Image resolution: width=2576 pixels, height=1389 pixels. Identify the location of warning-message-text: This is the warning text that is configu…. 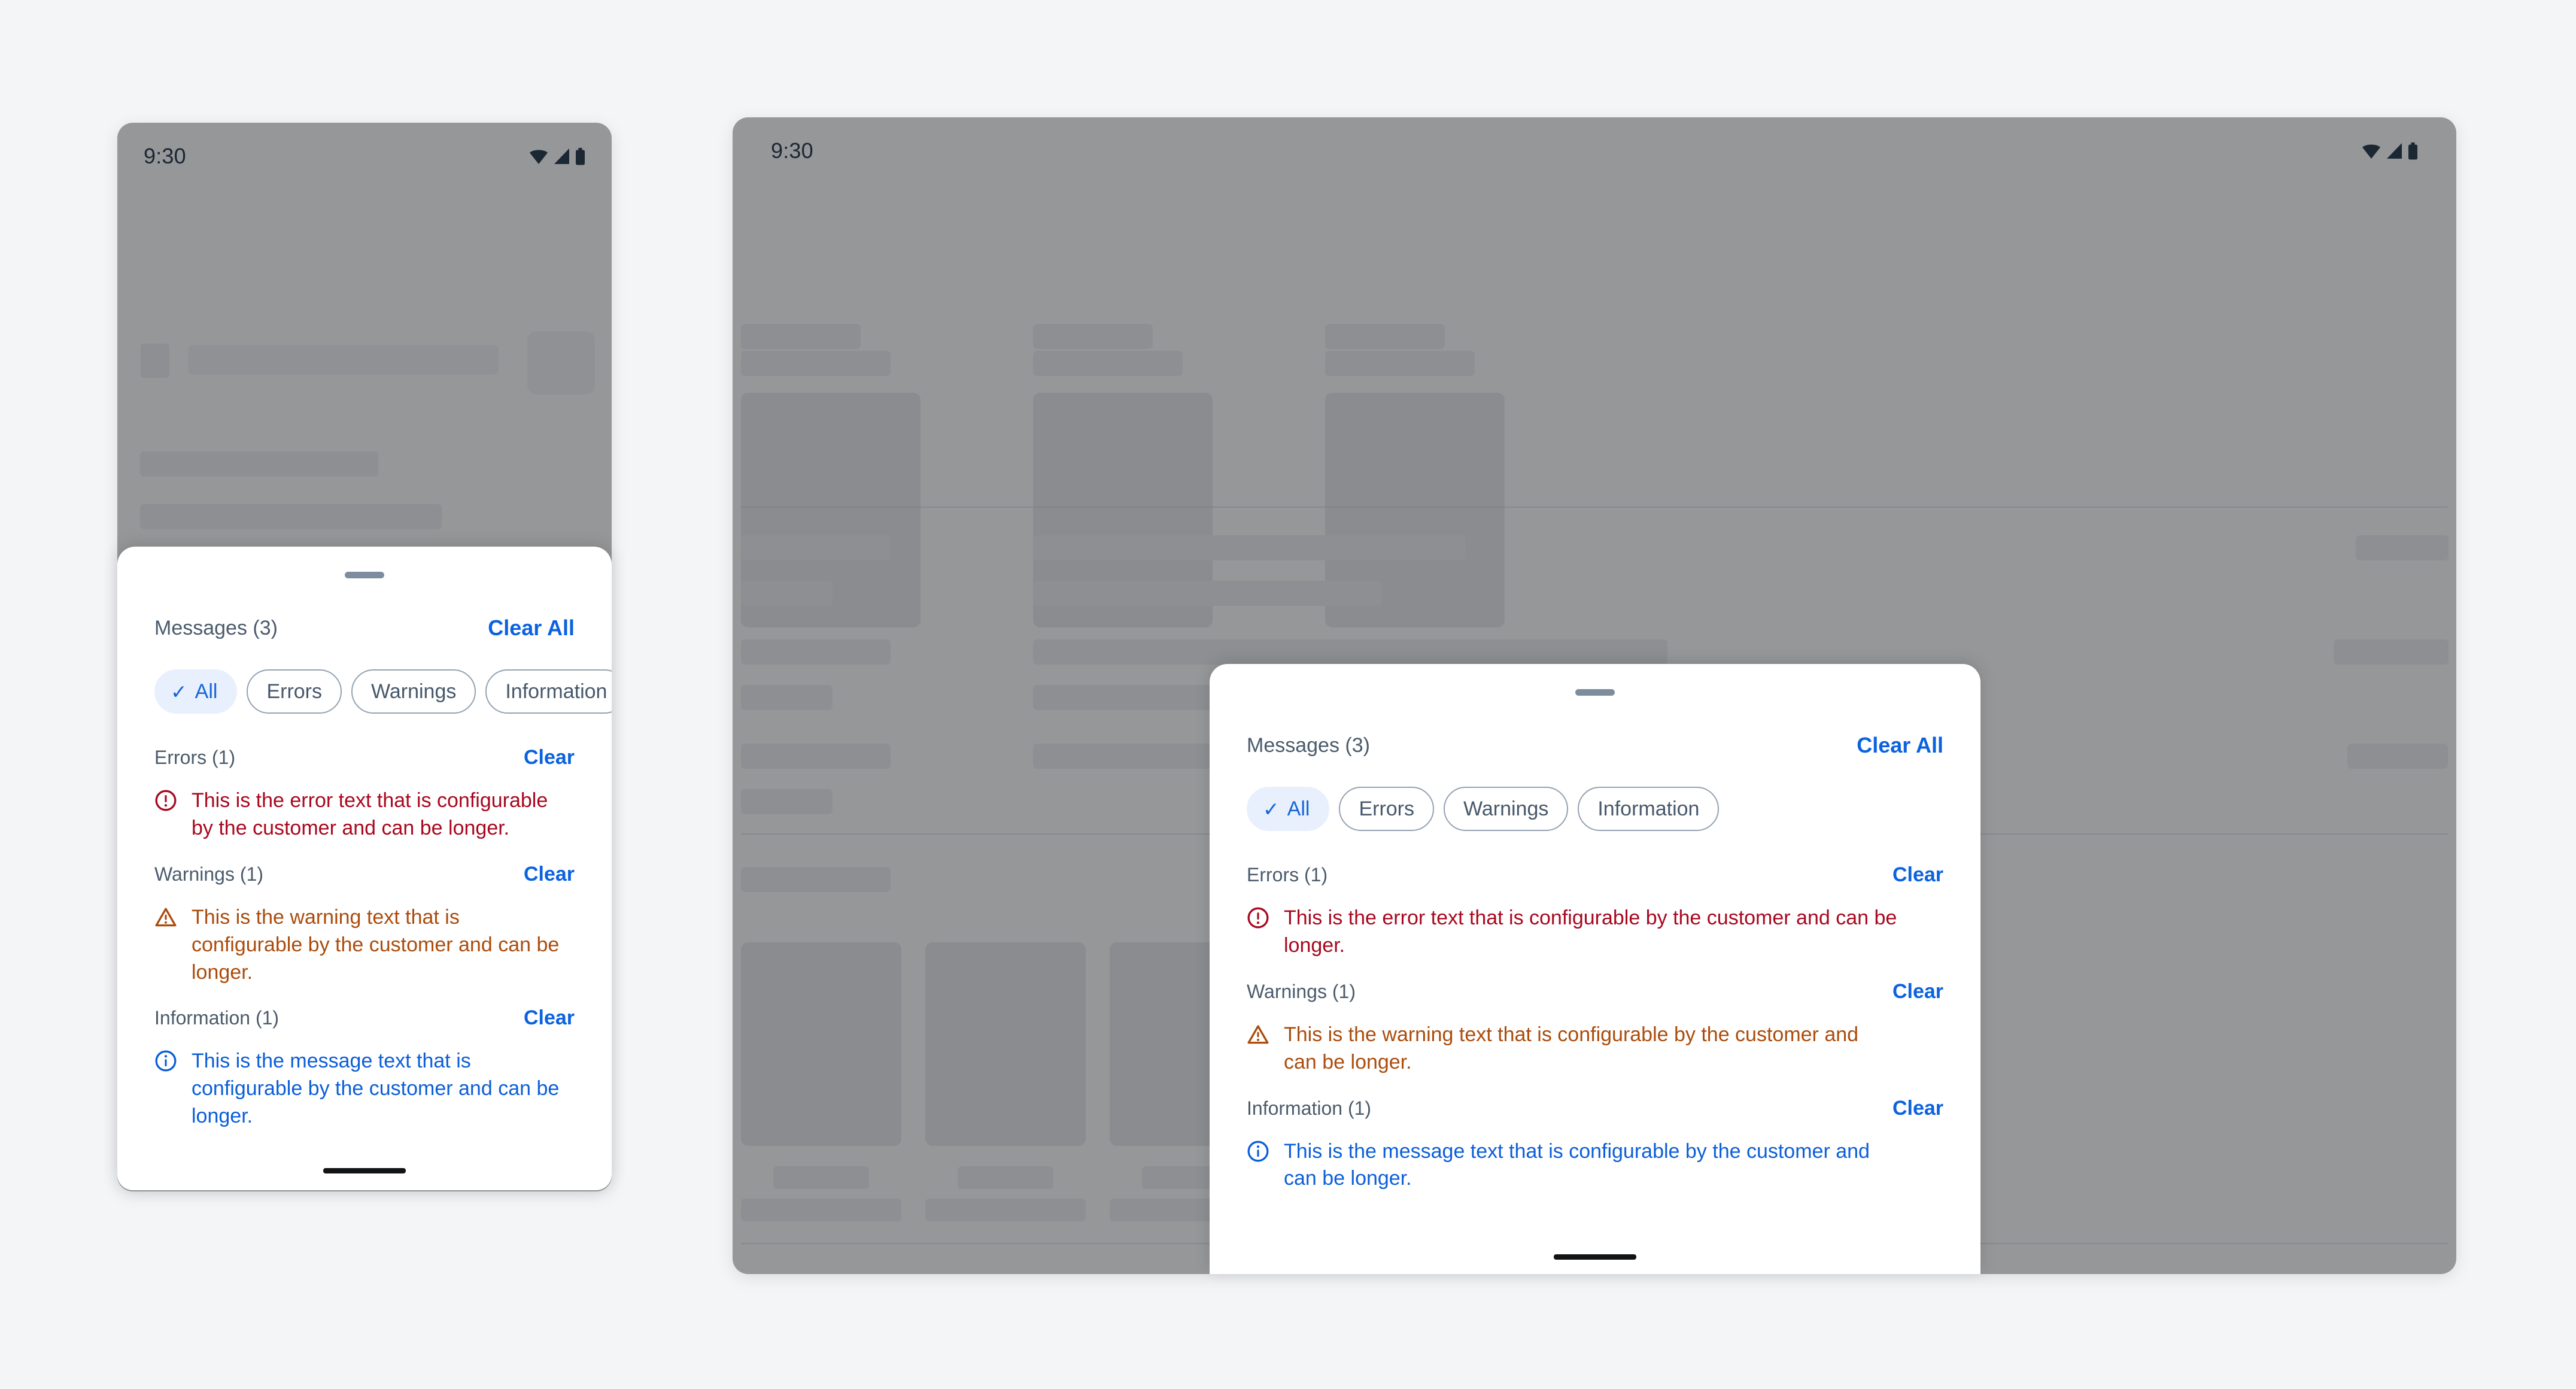
(1571, 1048).